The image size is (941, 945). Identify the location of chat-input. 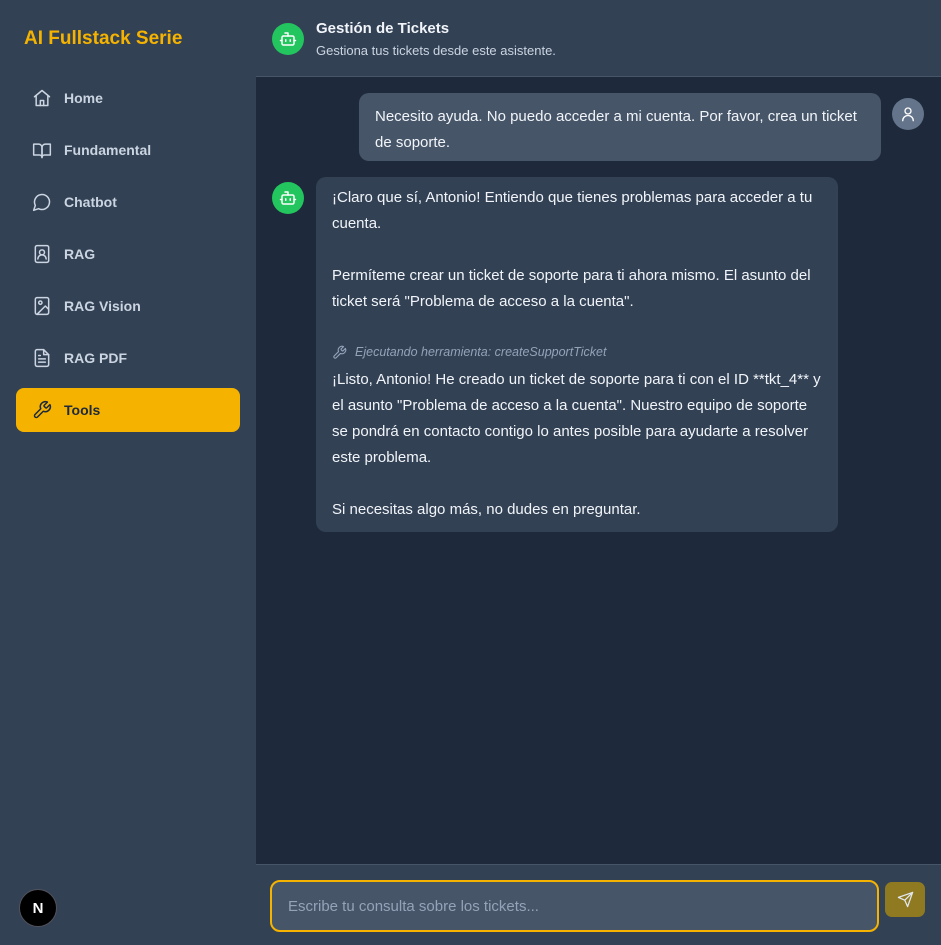
(574, 906).